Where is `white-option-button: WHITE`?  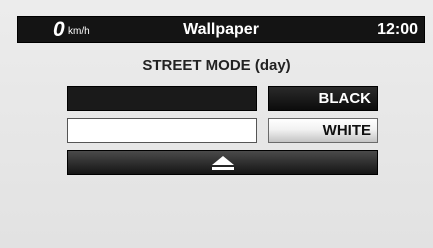 white-option-button: WHITE is located at coordinates (323, 130).